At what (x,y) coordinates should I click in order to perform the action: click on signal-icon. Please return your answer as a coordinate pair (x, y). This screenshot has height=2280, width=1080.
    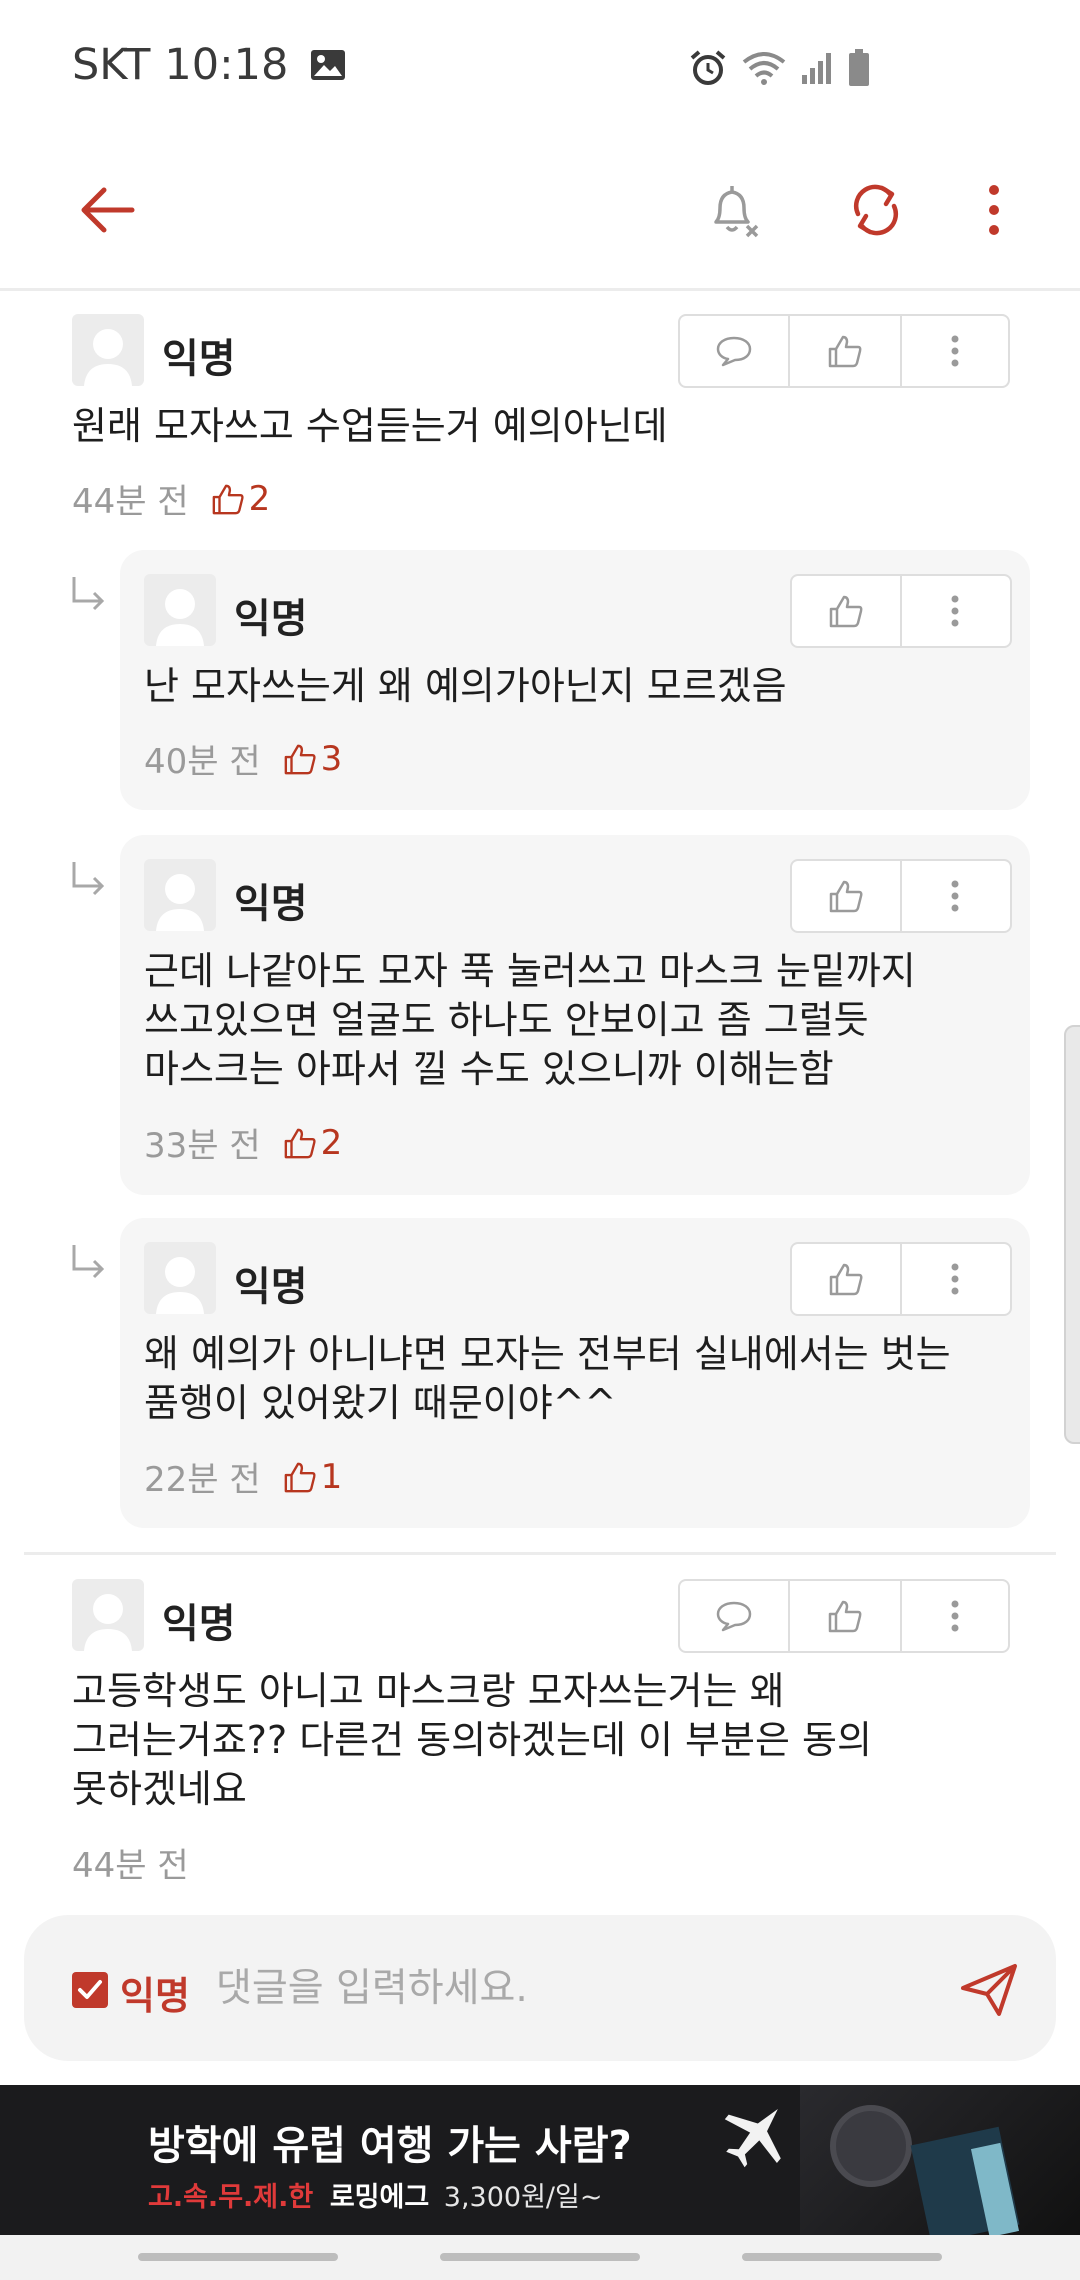
    Looking at the image, I should click on (817, 68).